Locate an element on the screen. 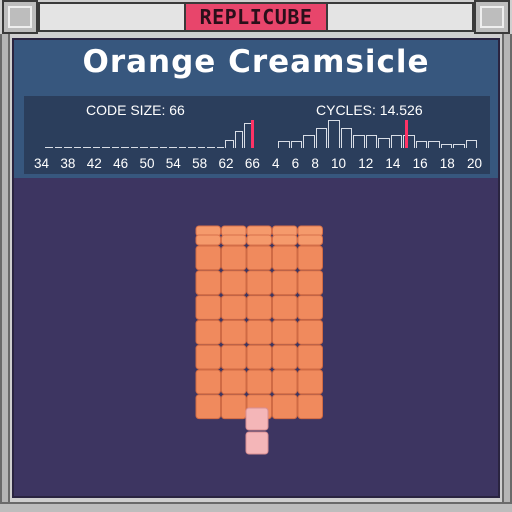 The height and width of the screenshot is (512, 512). right-corner-button is located at coordinates (492, 17).